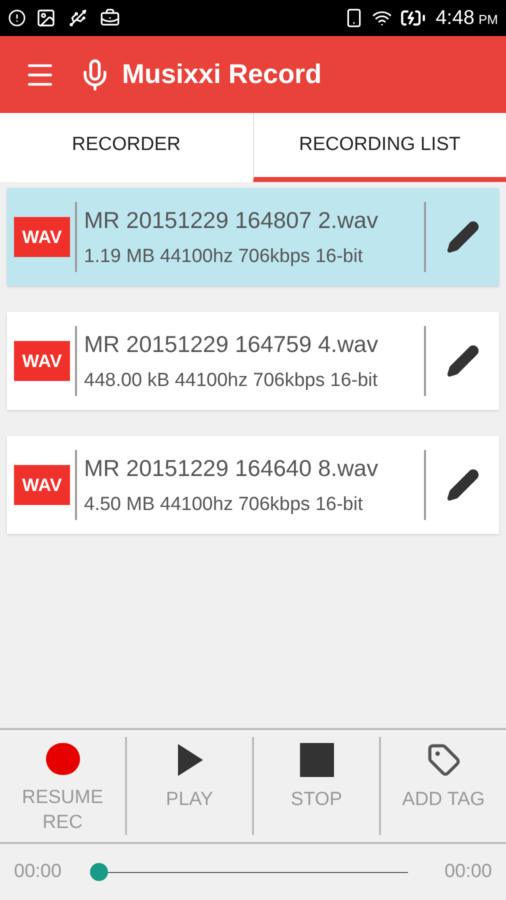  I want to click on play-icon, so click(190, 760).